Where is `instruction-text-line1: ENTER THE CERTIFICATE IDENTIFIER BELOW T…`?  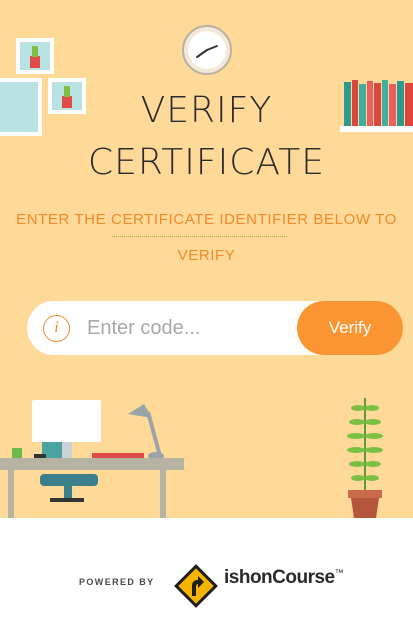 instruction-text-line1: ENTER THE CERTIFICATE IDENTIFIER BELOW T… is located at coordinates (206, 219).